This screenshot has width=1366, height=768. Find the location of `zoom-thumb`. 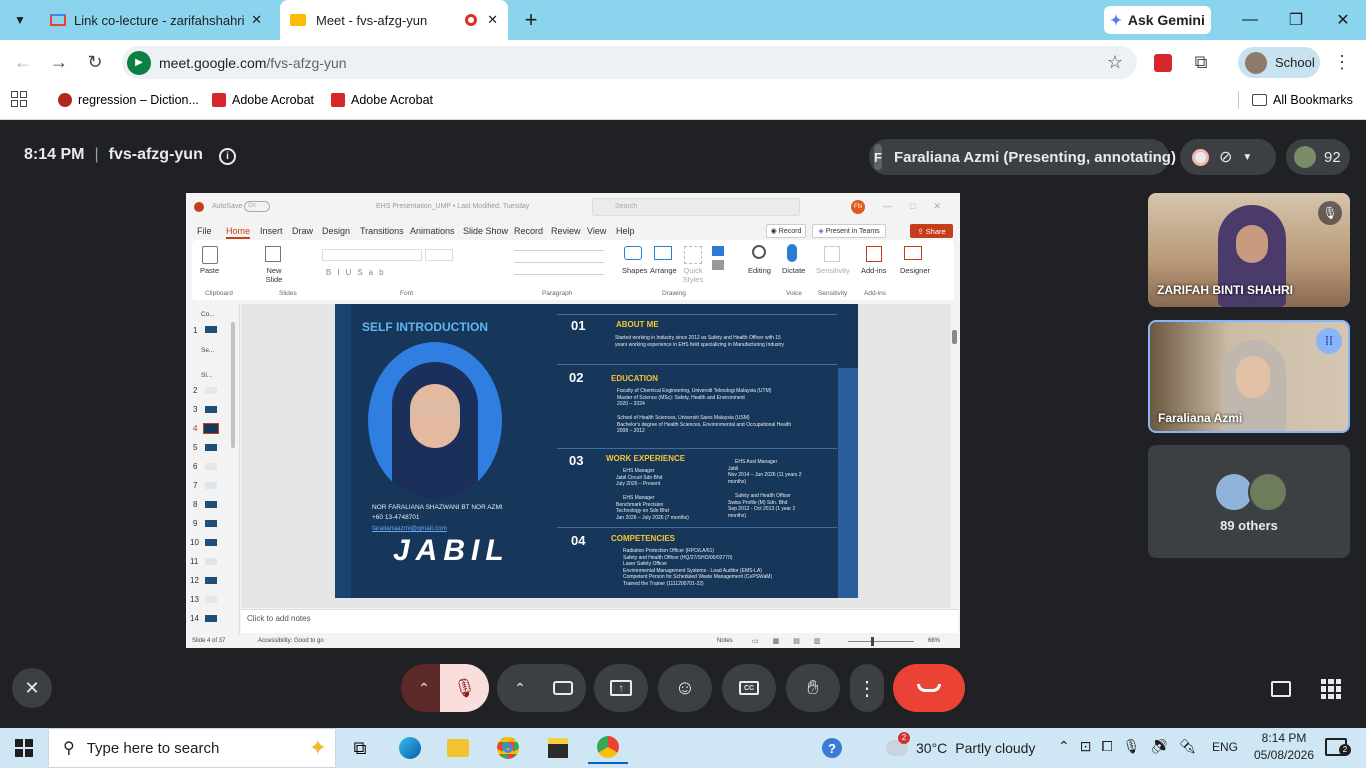

zoom-thumb is located at coordinates (872, 641).